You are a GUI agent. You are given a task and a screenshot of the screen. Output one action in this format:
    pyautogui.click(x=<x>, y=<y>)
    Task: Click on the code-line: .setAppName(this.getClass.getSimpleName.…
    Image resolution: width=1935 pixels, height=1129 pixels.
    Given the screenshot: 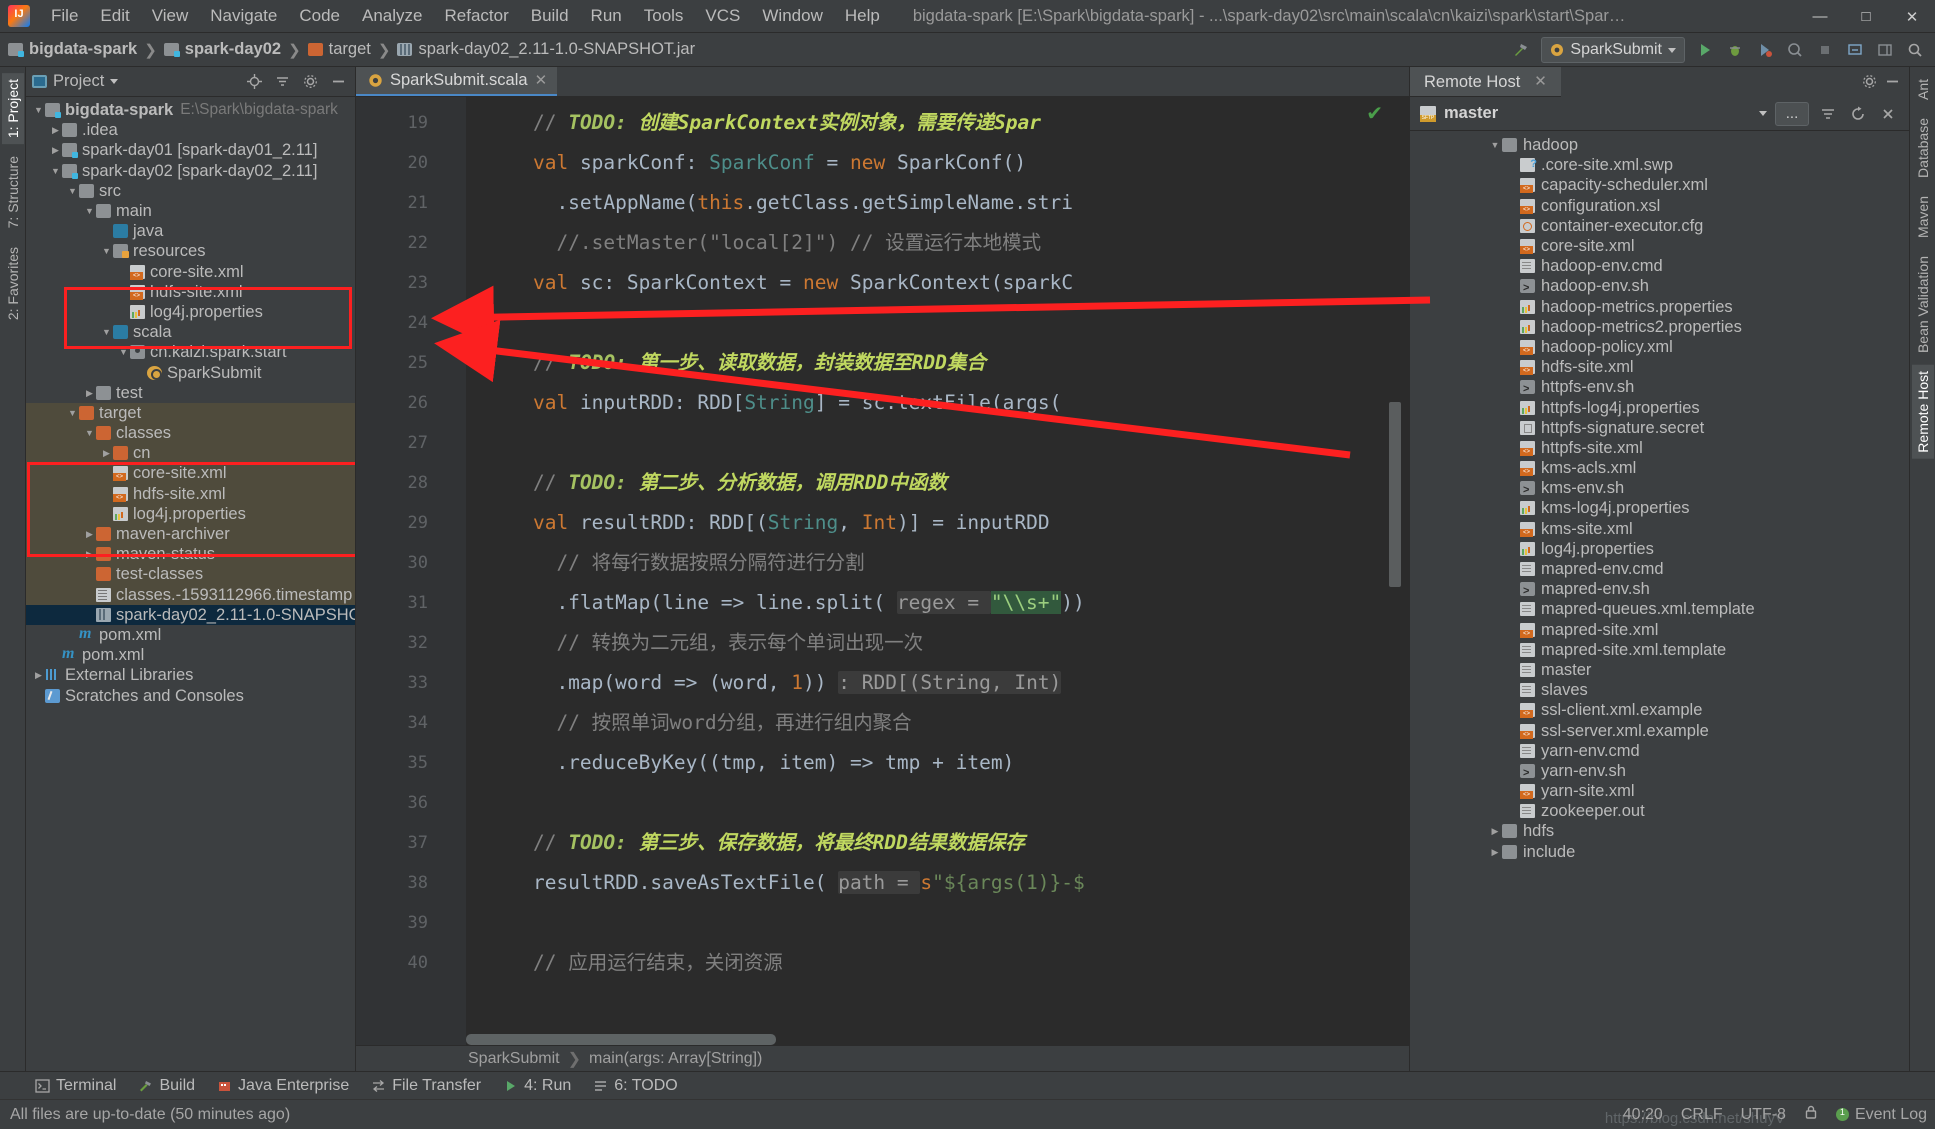 What is the action you would take?
    pyautogui.click(x=947, y=203)
    